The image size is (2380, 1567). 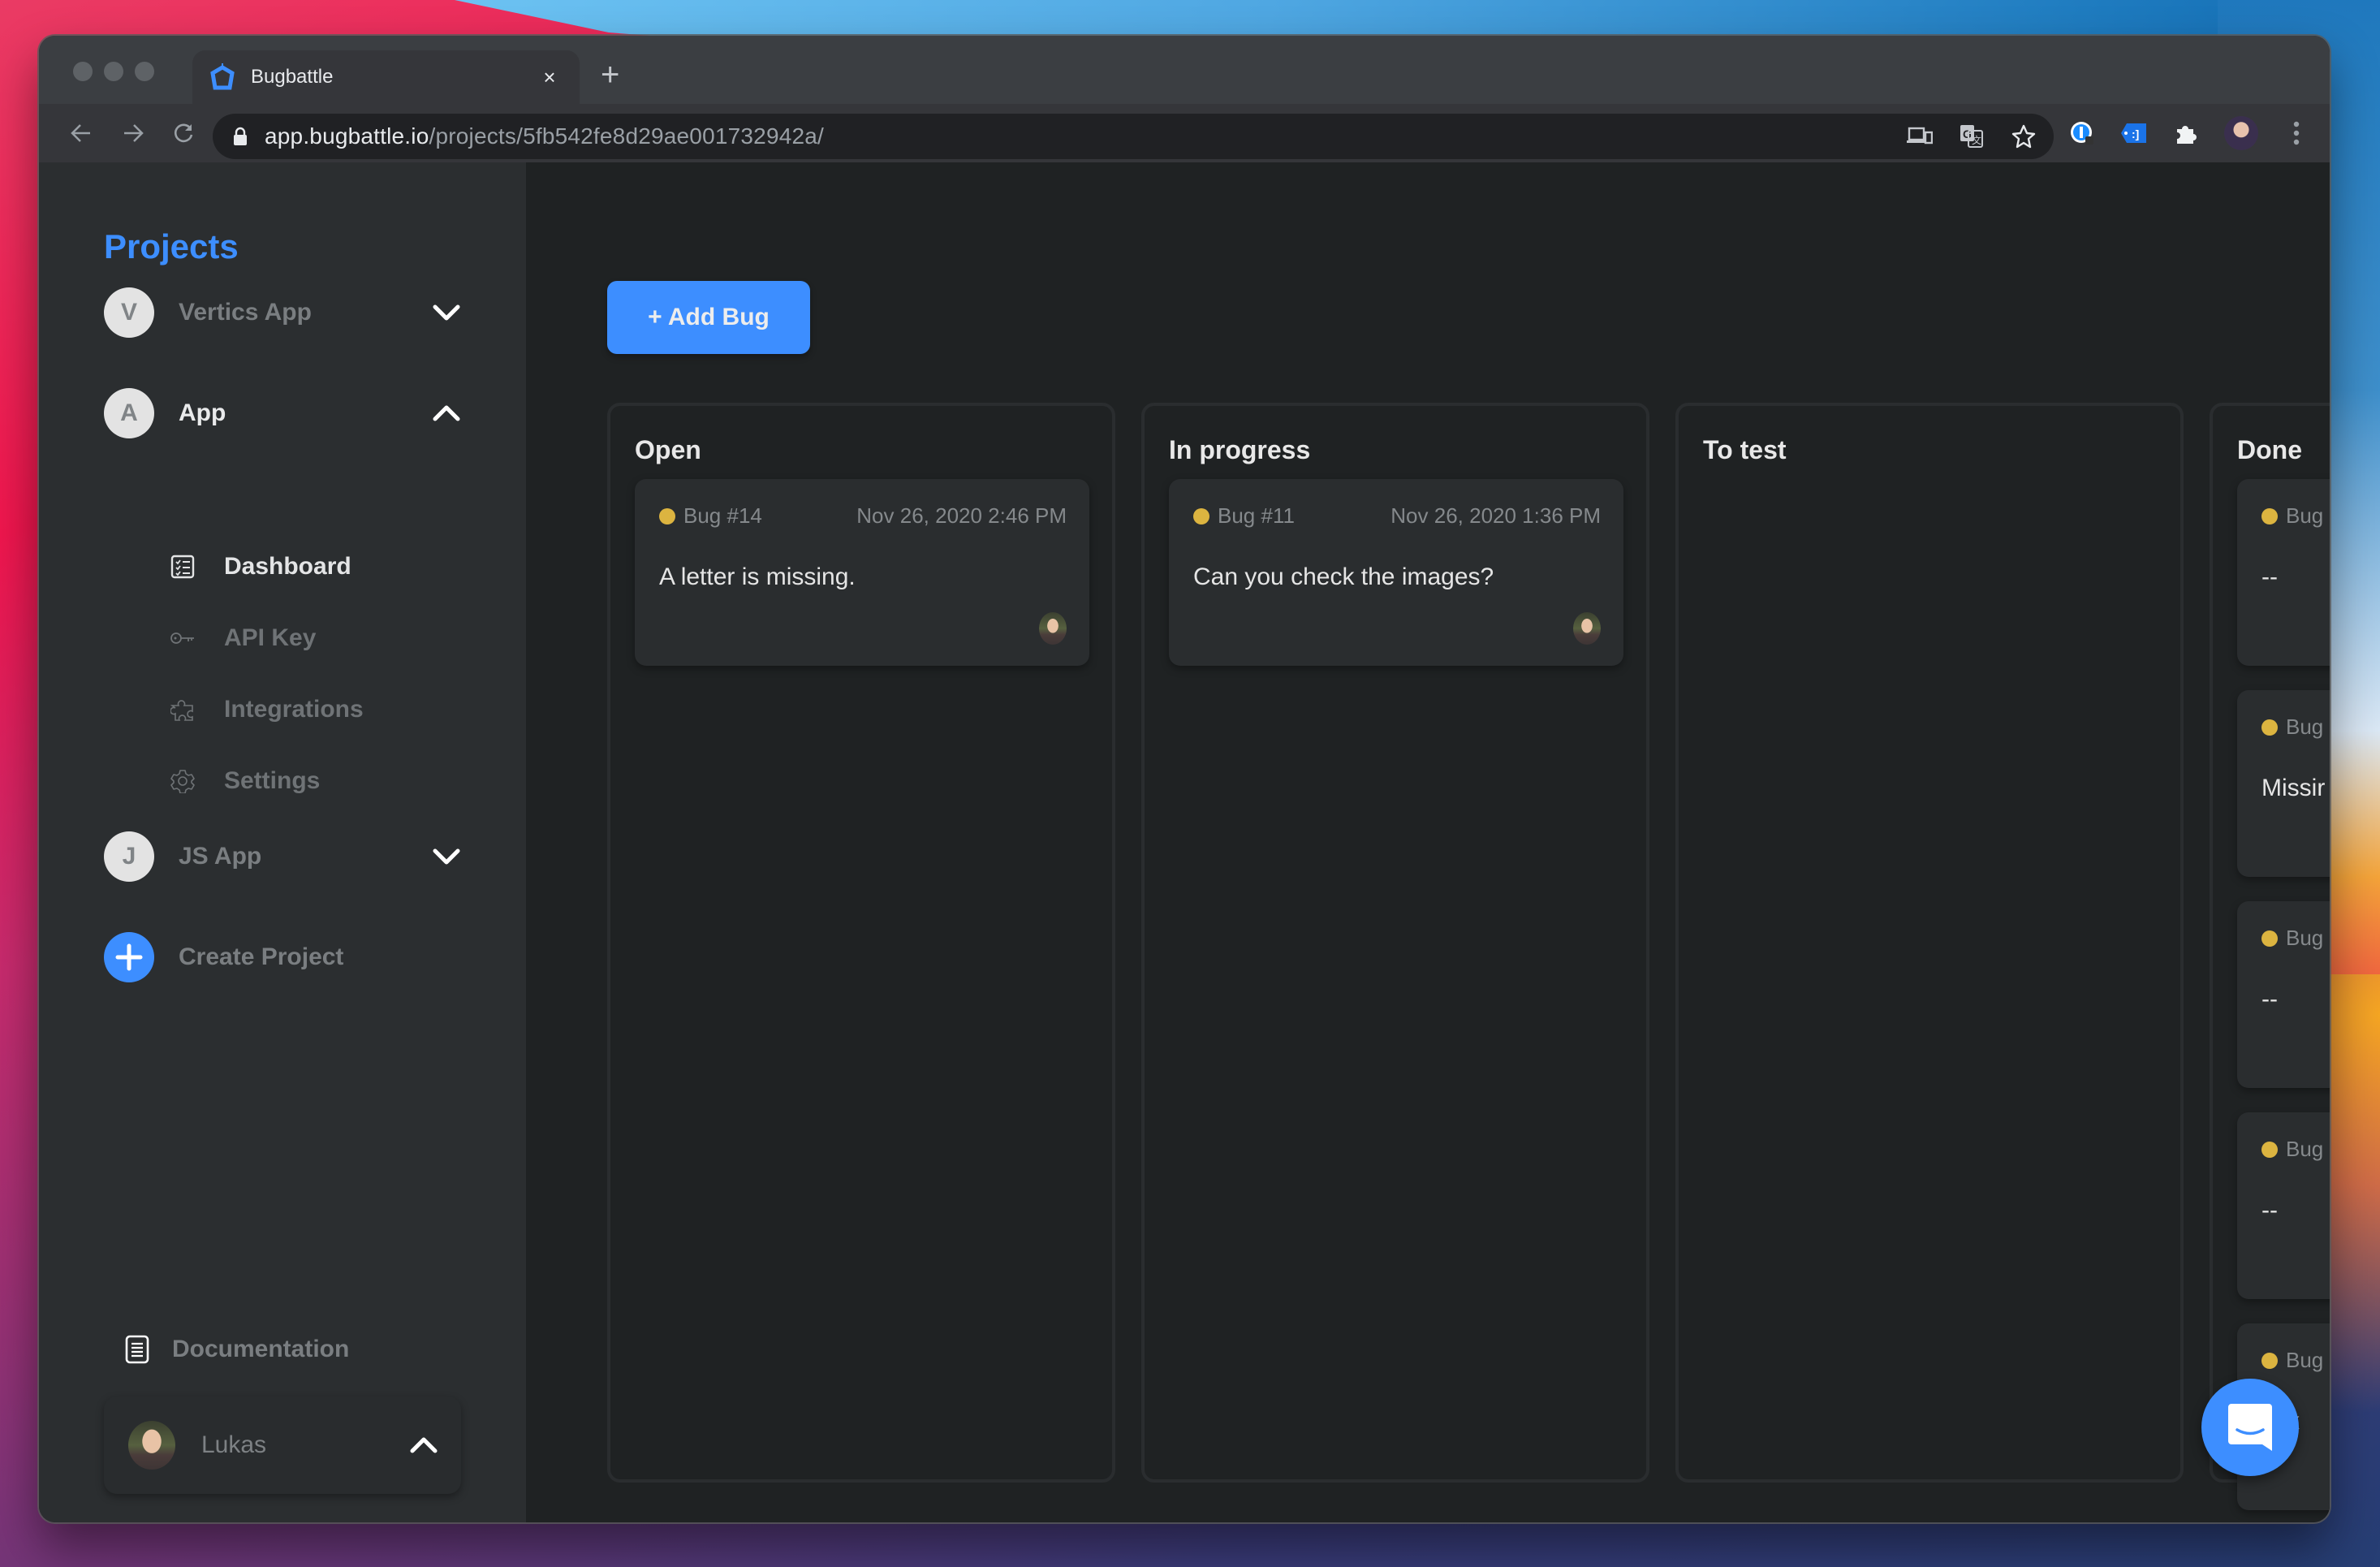 I want to click on reload-icon, so click(x=184, y=133).